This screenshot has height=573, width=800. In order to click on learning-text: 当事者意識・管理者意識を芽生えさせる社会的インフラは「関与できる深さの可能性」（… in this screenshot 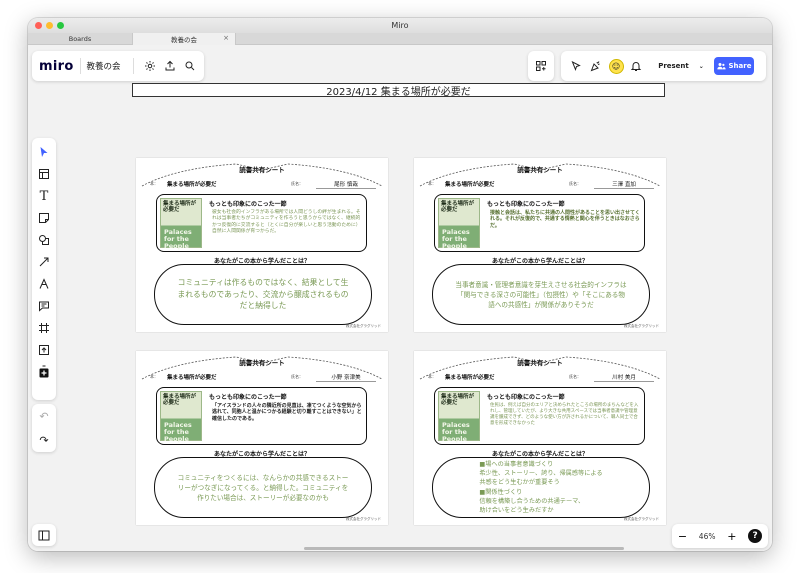, I will do `click(541, 294)`.